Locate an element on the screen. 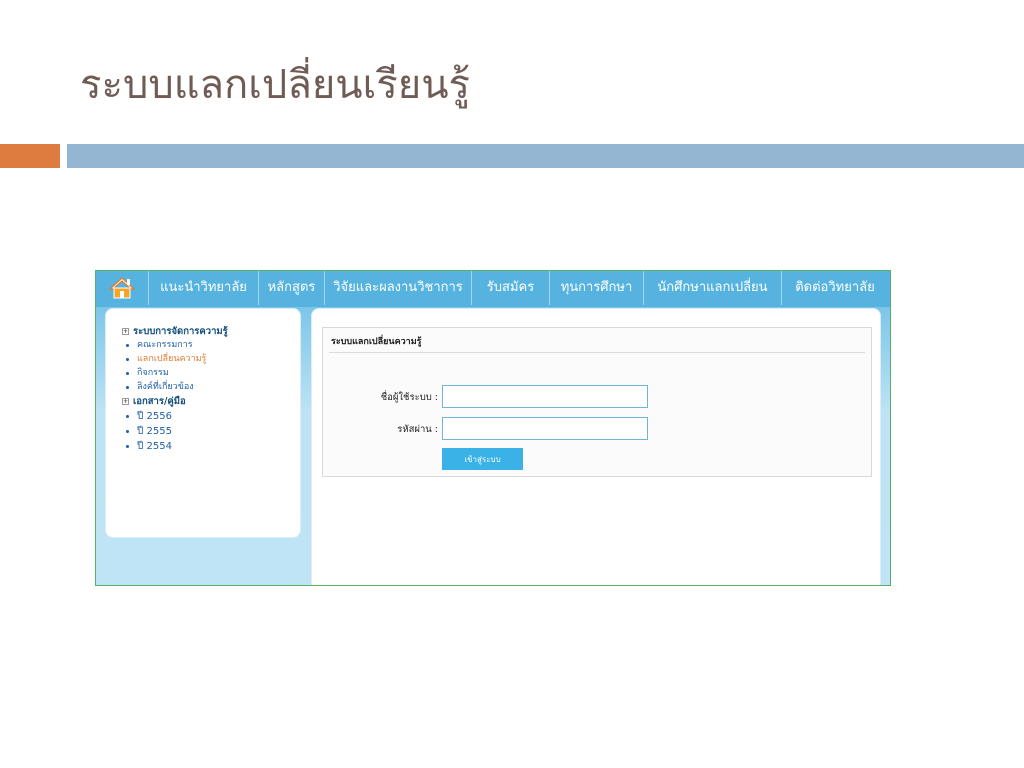 The width and height of the screenshot is (1024, 768). sidebar-item-label: ปี 2555 is located at coordinates (154, 431).